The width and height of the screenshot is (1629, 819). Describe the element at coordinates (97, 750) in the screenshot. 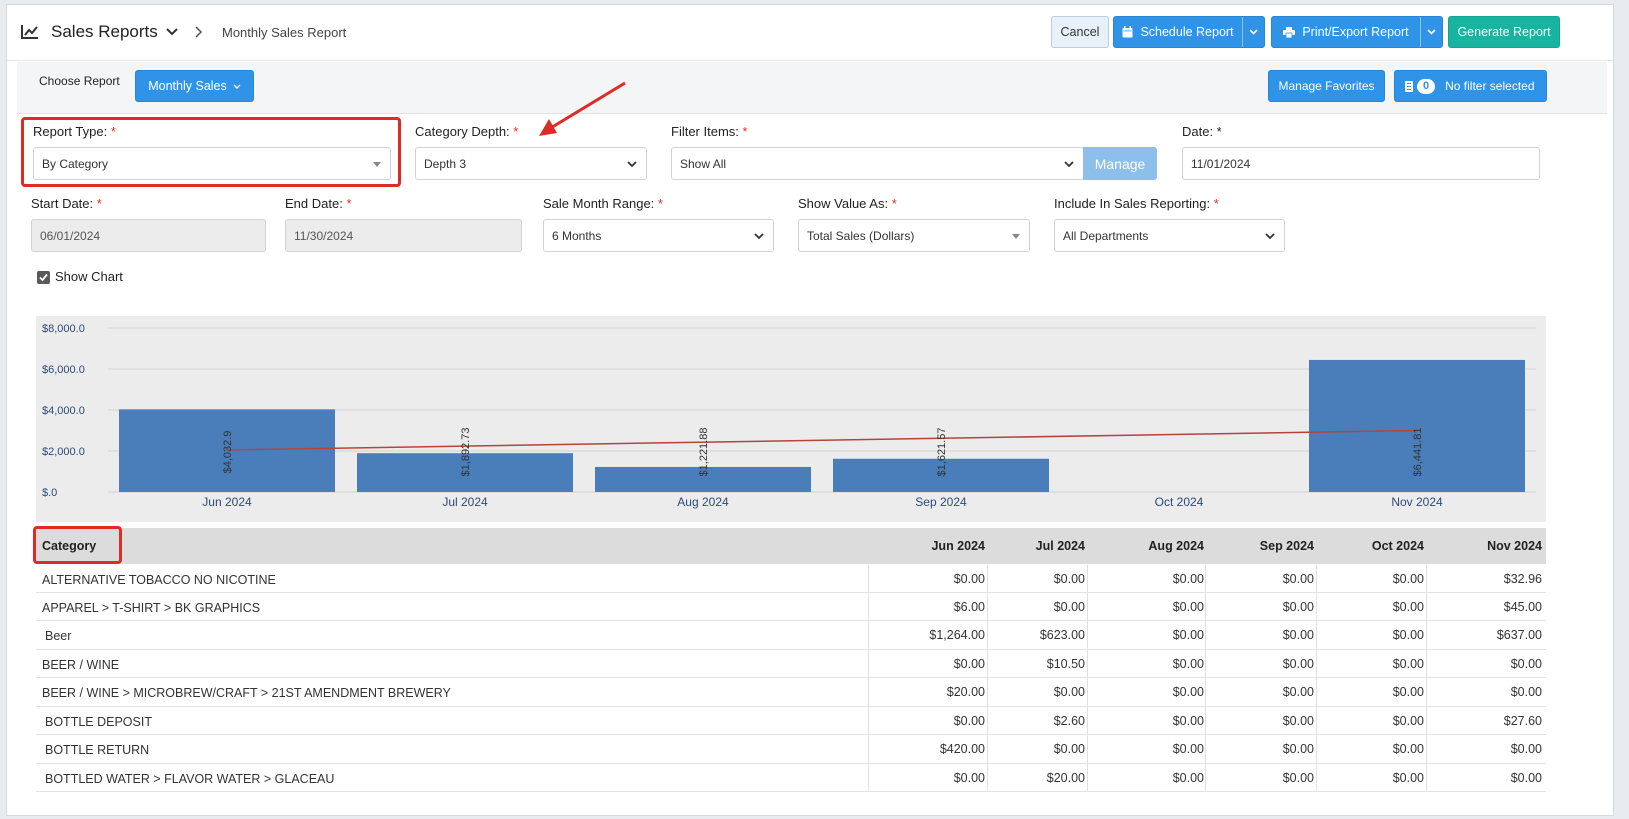

I see `category-cell: BOTTLE RETURN` at that location.